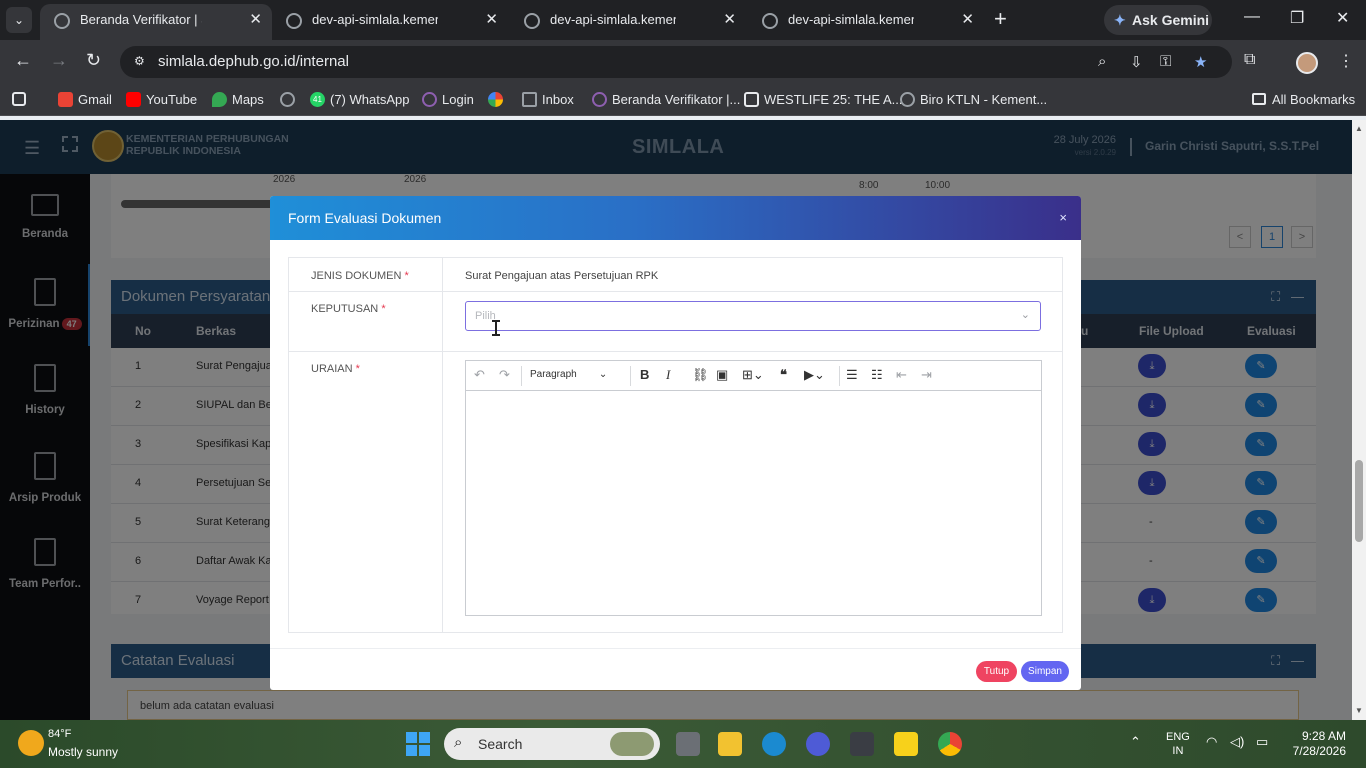 This screenshot has width=1366, height=768. I want to click on tab-title: dev-api-simlala.kemenhub.go.id, so click(851, 19).